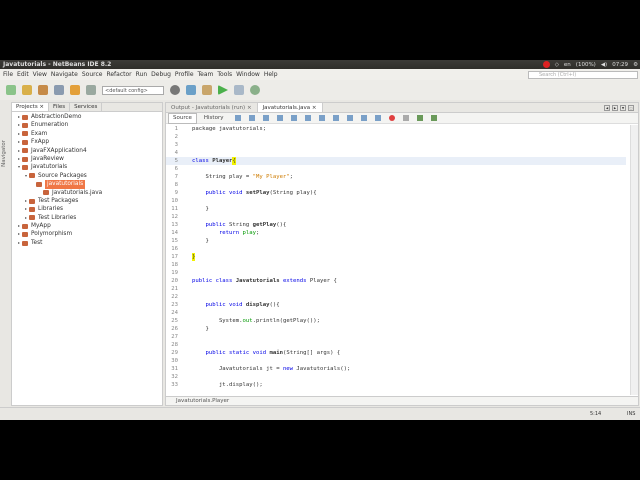 The height and width of the screenshot is (480, 640). Describe the element at coordinates (396, 137) in the screenshot. I see `code-line: 2` at that location.